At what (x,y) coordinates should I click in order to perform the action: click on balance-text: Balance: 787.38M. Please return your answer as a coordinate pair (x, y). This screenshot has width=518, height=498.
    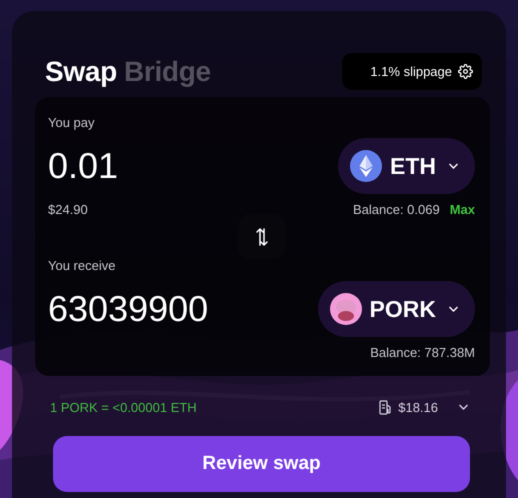
    Looking at the image, I should click on (422, 352).